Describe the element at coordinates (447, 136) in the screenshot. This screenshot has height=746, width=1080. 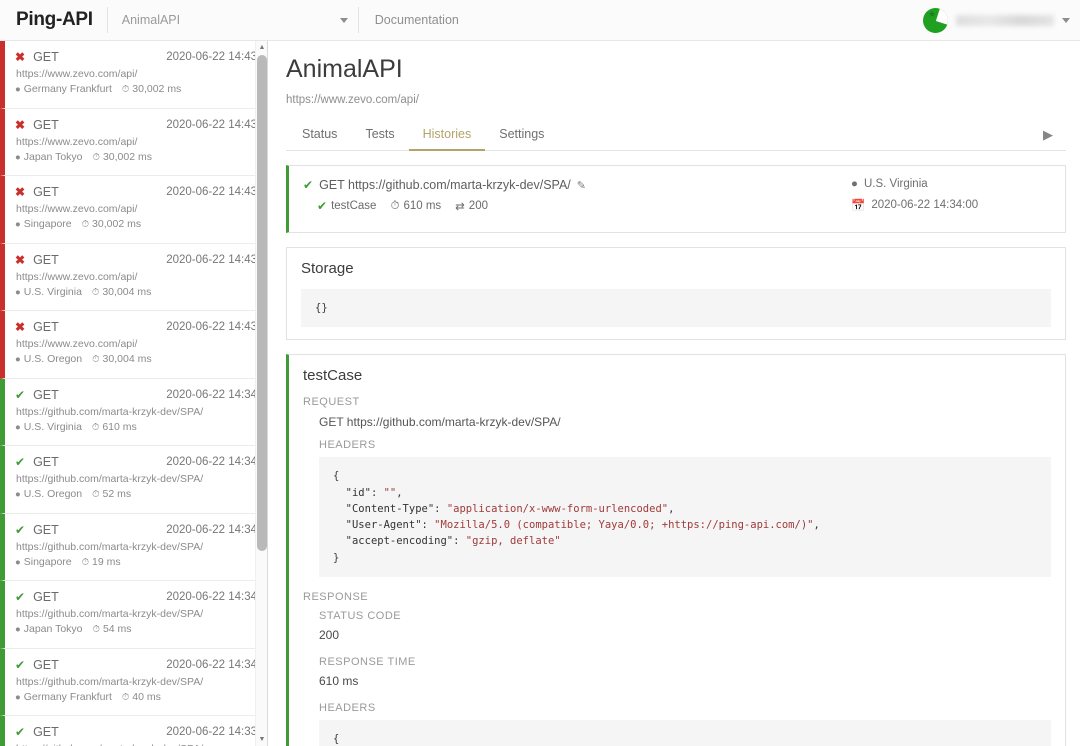
I see `tab-histories: Histories` at that location.